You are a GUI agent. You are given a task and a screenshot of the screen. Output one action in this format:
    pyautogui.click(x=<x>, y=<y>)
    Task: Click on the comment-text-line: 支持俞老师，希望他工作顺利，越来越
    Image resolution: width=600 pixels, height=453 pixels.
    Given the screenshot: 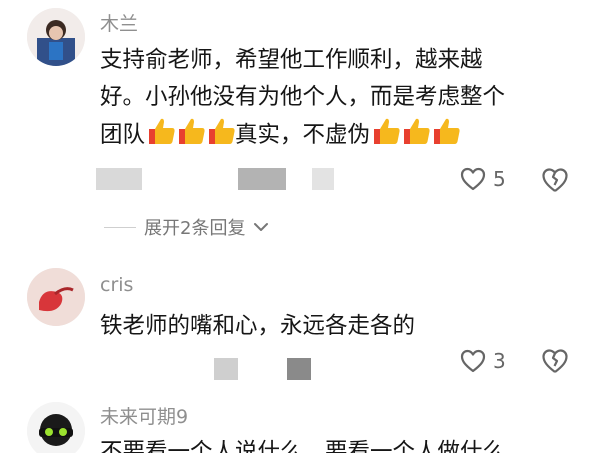 What is the action you would take?
    pyautogui.click(x=291, y=60)
    